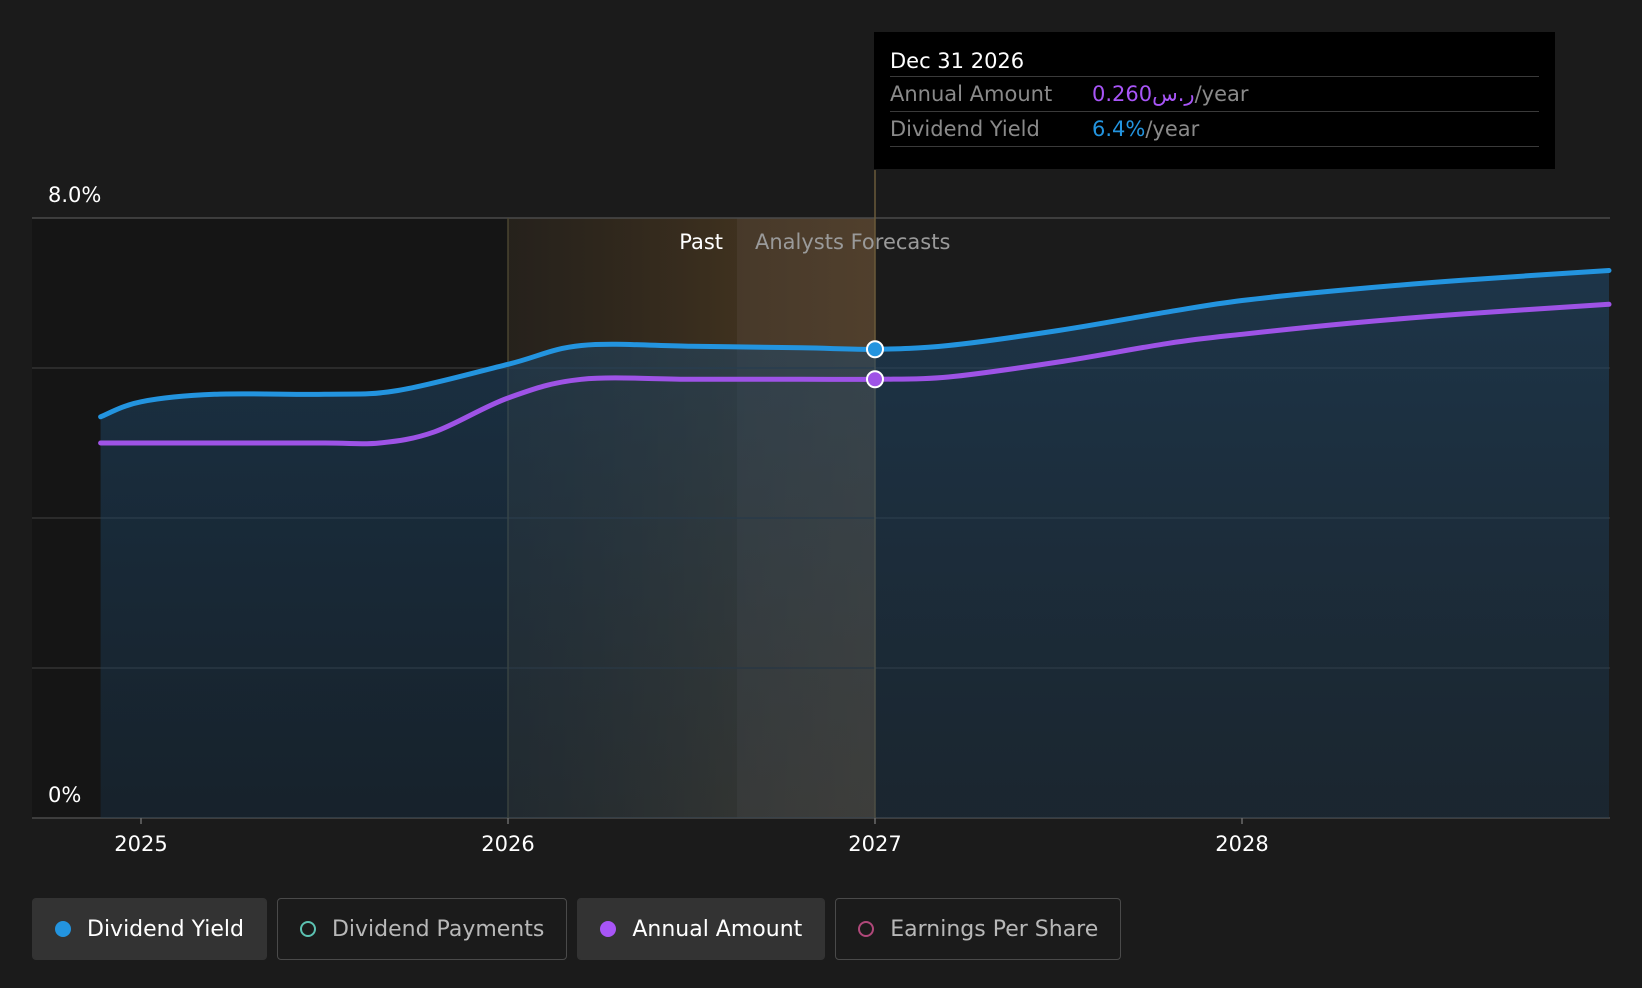 Image resolution: width=1642 pixels, height=988 pixels. I want to click on x-axis-tick-label: 2026, so click(507, 844).